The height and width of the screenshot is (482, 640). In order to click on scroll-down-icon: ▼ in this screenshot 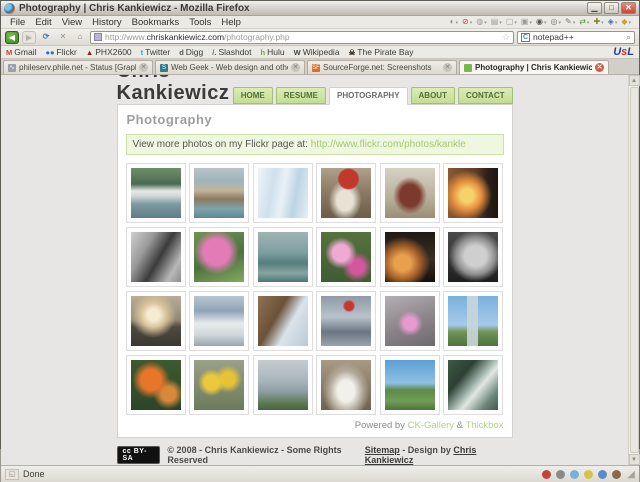, I will do `click(634, 459)`.